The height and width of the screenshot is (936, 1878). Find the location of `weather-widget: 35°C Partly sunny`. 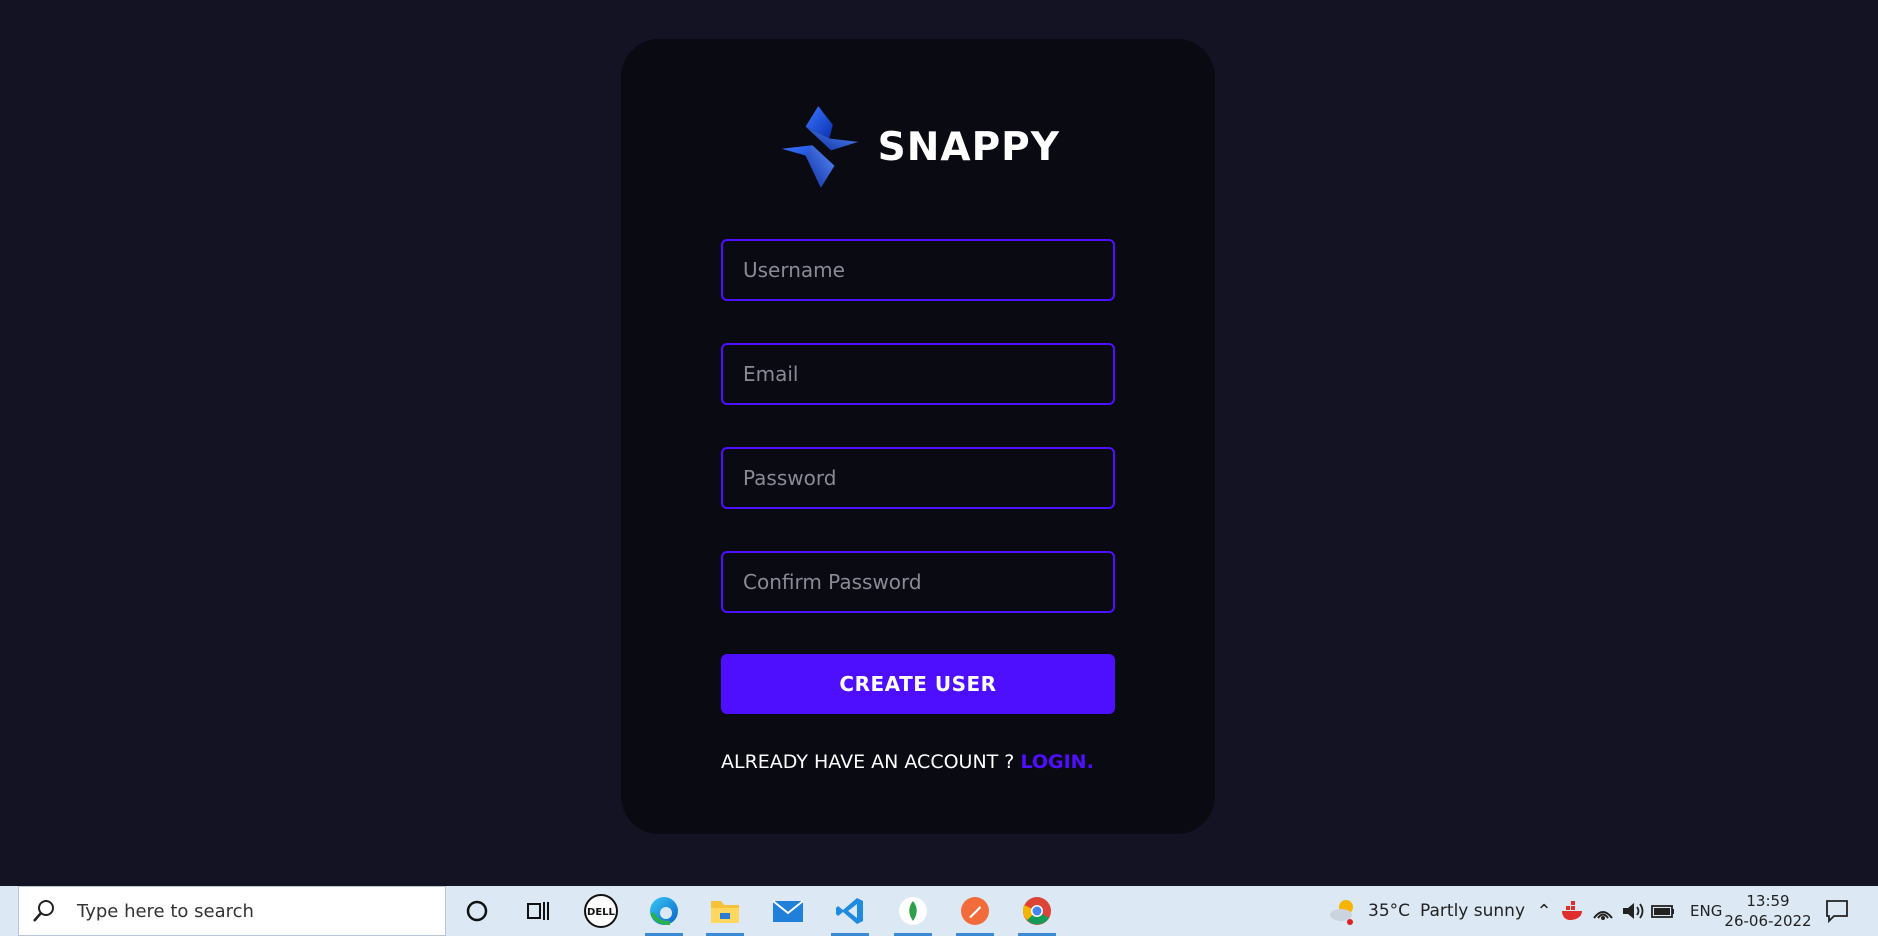

weather-widget: 35°C Partly sunny is located at coordinates (1426, 911).